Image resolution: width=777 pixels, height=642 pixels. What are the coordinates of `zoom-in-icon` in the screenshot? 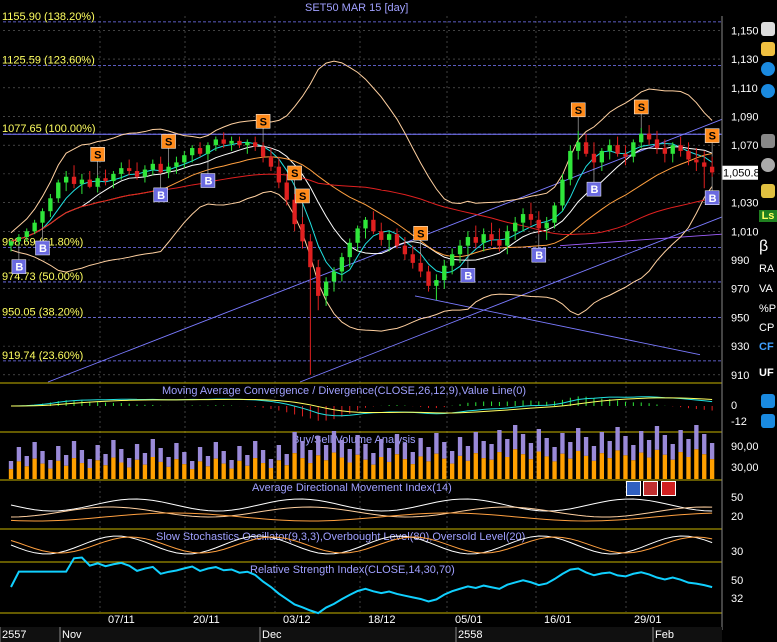 It's located at (768, 29).